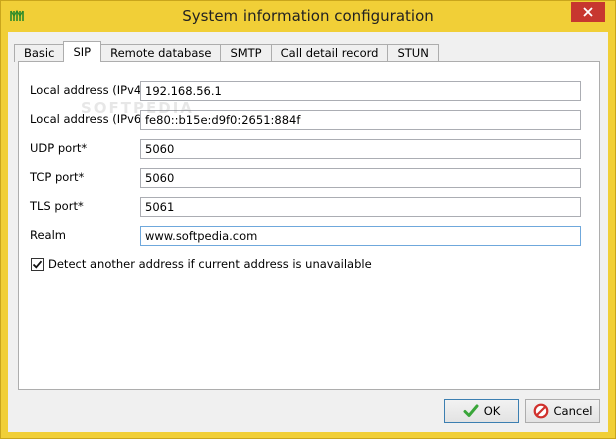 This screenshot has width=616, height=439. What do you see at coordinates (161, 53) in the screenshot?
I see `tab-remote-database: Remote database` at bounding box center [161, 53].